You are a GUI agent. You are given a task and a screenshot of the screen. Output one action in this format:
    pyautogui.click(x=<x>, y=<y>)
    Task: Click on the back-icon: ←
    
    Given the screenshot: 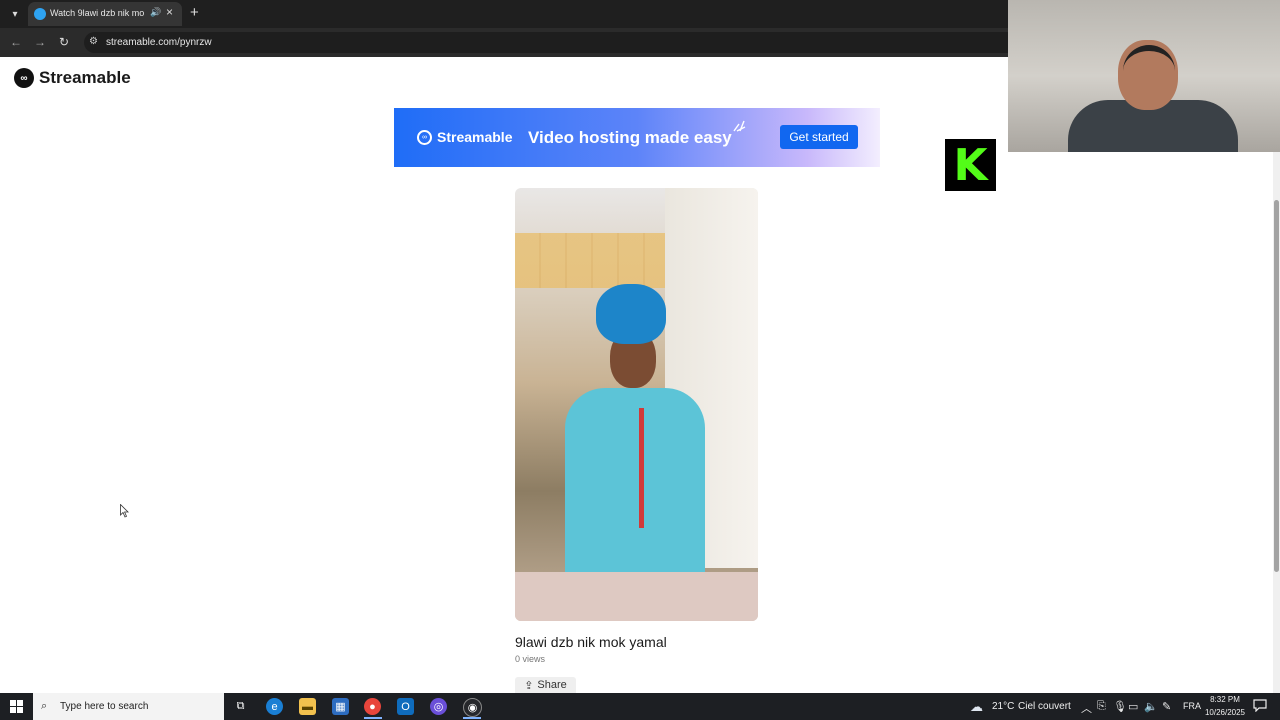 What is the action you would take?
    pyautogui.click(x=16, y=42)
    